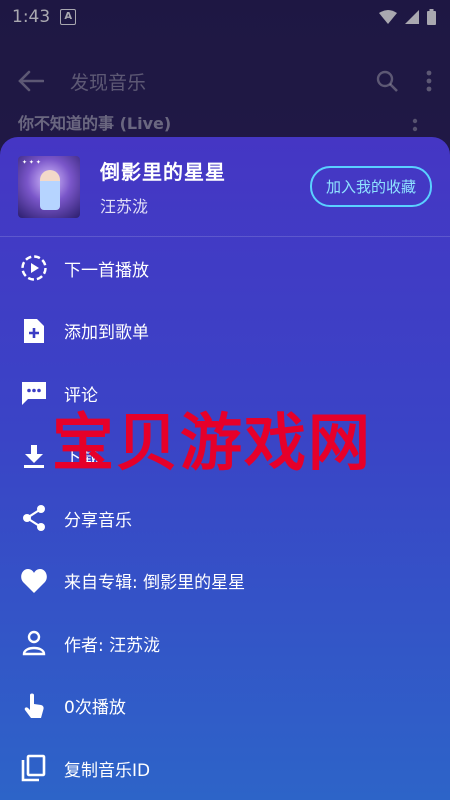  What do you see at coordinates (124, 206) in the screenshot?
I see `artist-name: 汪苏泷` at bounding box center [124, 206].